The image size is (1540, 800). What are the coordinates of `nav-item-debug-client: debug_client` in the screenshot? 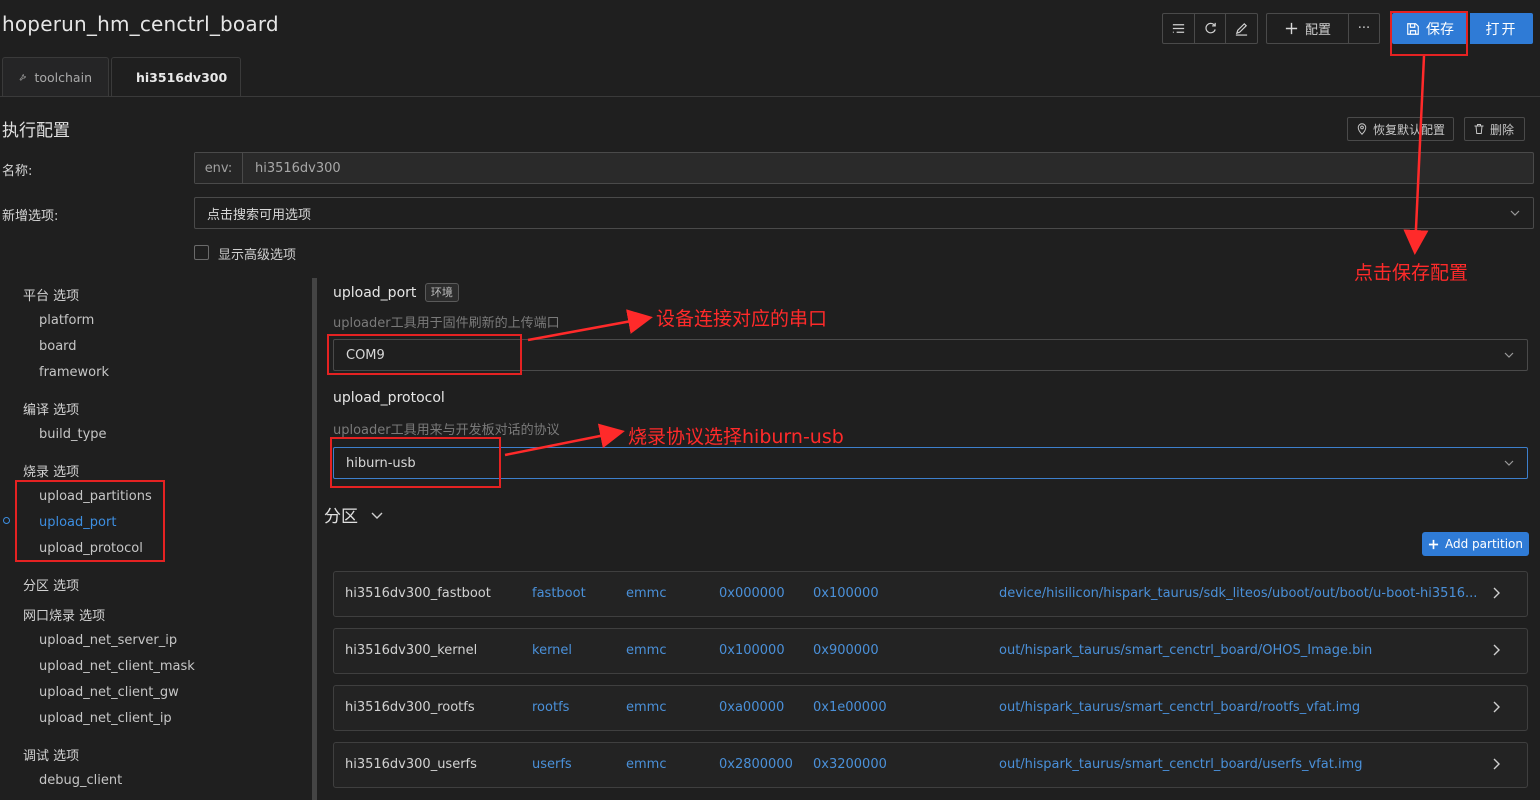 It's located at (80, 780).